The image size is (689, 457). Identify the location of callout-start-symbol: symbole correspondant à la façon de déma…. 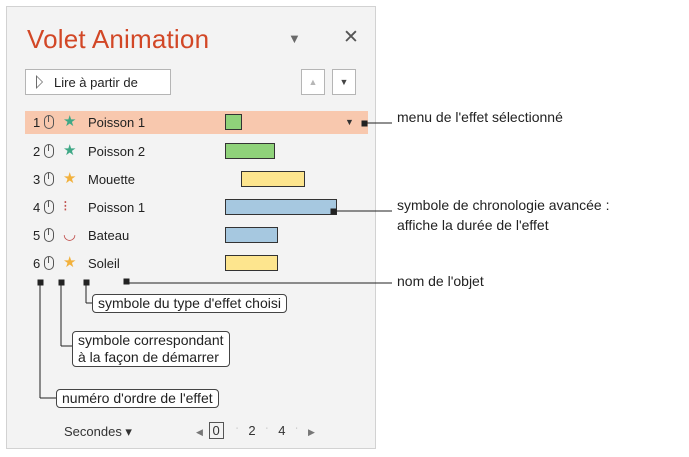
(151, 349).